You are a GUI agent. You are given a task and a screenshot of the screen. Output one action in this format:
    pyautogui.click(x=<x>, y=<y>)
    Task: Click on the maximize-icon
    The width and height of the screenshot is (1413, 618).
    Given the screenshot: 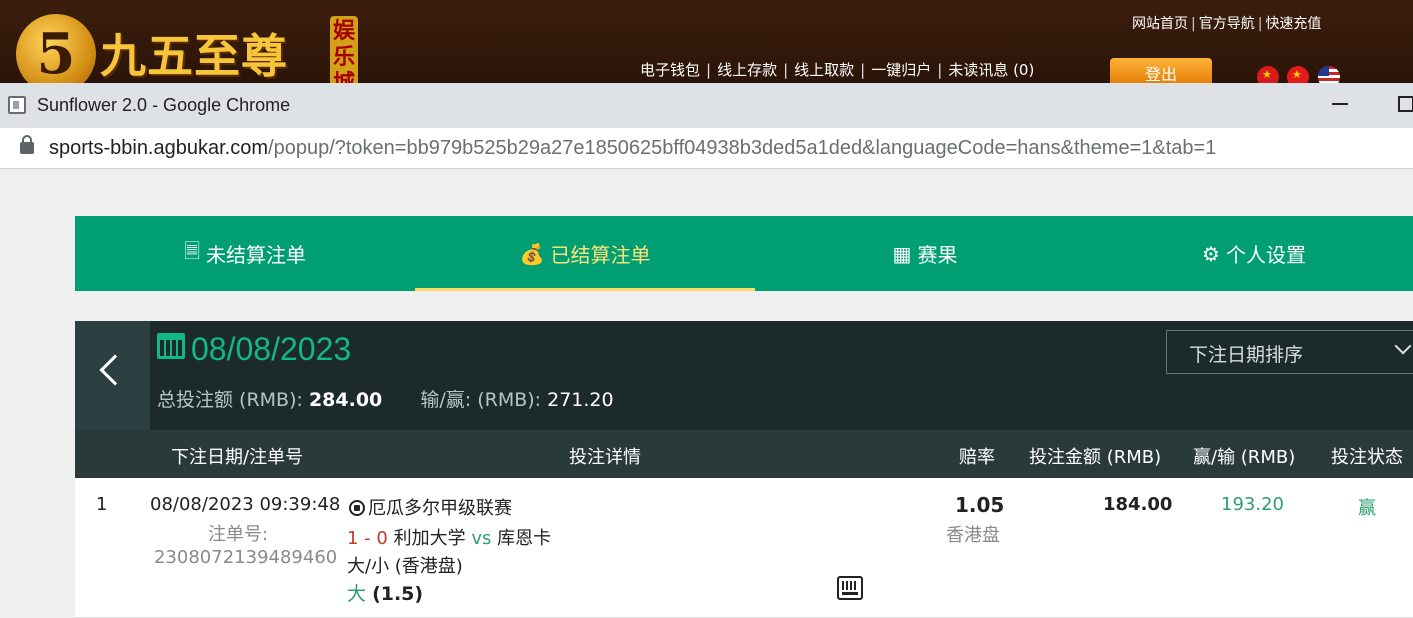 What is the action you would take?
    pyautogui.click(x=1405, y=104)
    